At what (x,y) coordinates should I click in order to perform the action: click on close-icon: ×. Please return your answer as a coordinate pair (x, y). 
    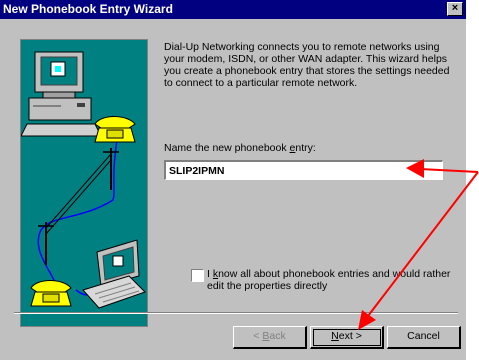
    Looking at the image, I should click on (455, 8).